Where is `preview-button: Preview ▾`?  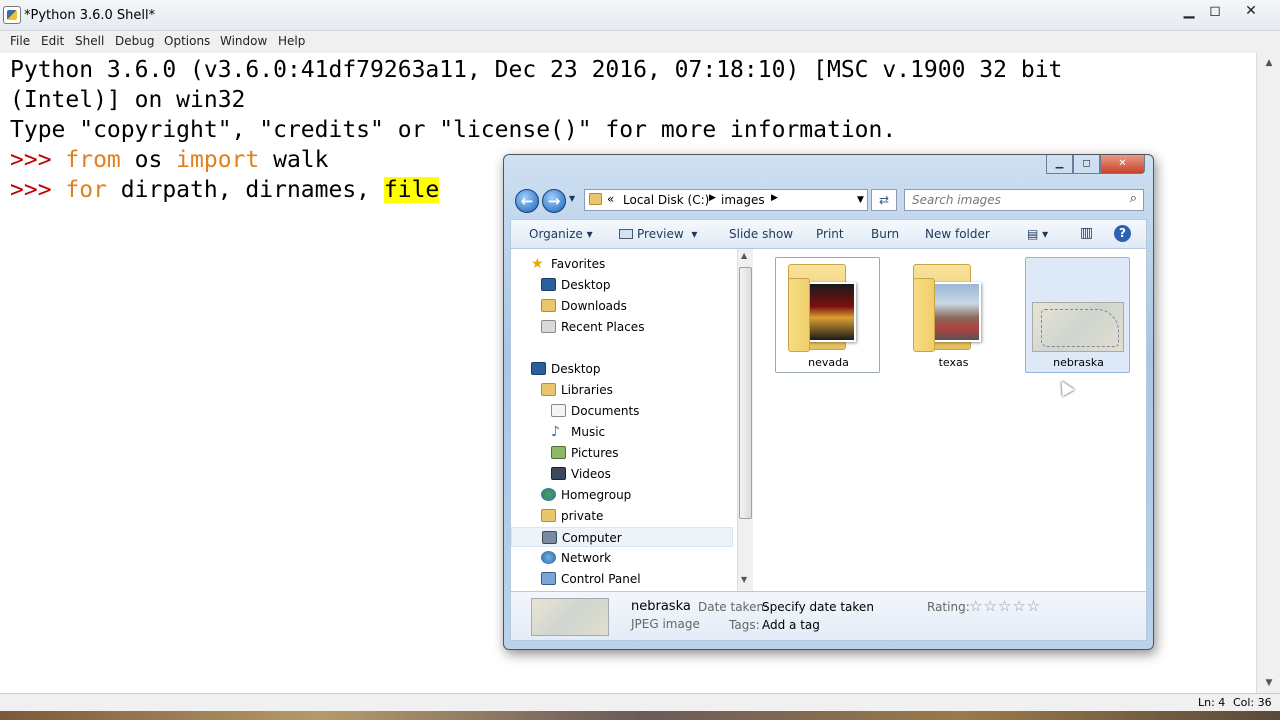
preview-button: Preview ▾ is located at coordinates (658, 234).